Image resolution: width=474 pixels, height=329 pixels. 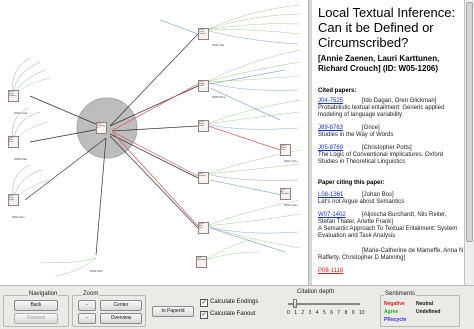 I want to click on graph-node: 2005 Local Textual, so click(x=203, y=34).